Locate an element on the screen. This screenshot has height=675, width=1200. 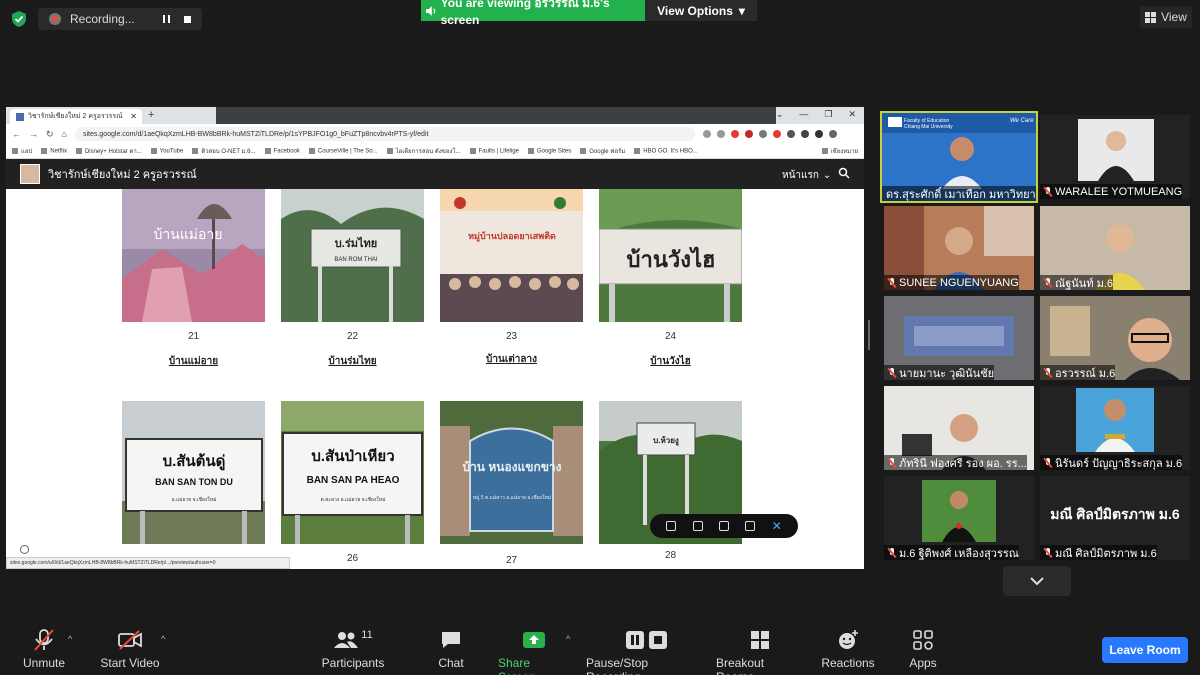
close-window-icon: ✕ is located at coordinates (852, 114).